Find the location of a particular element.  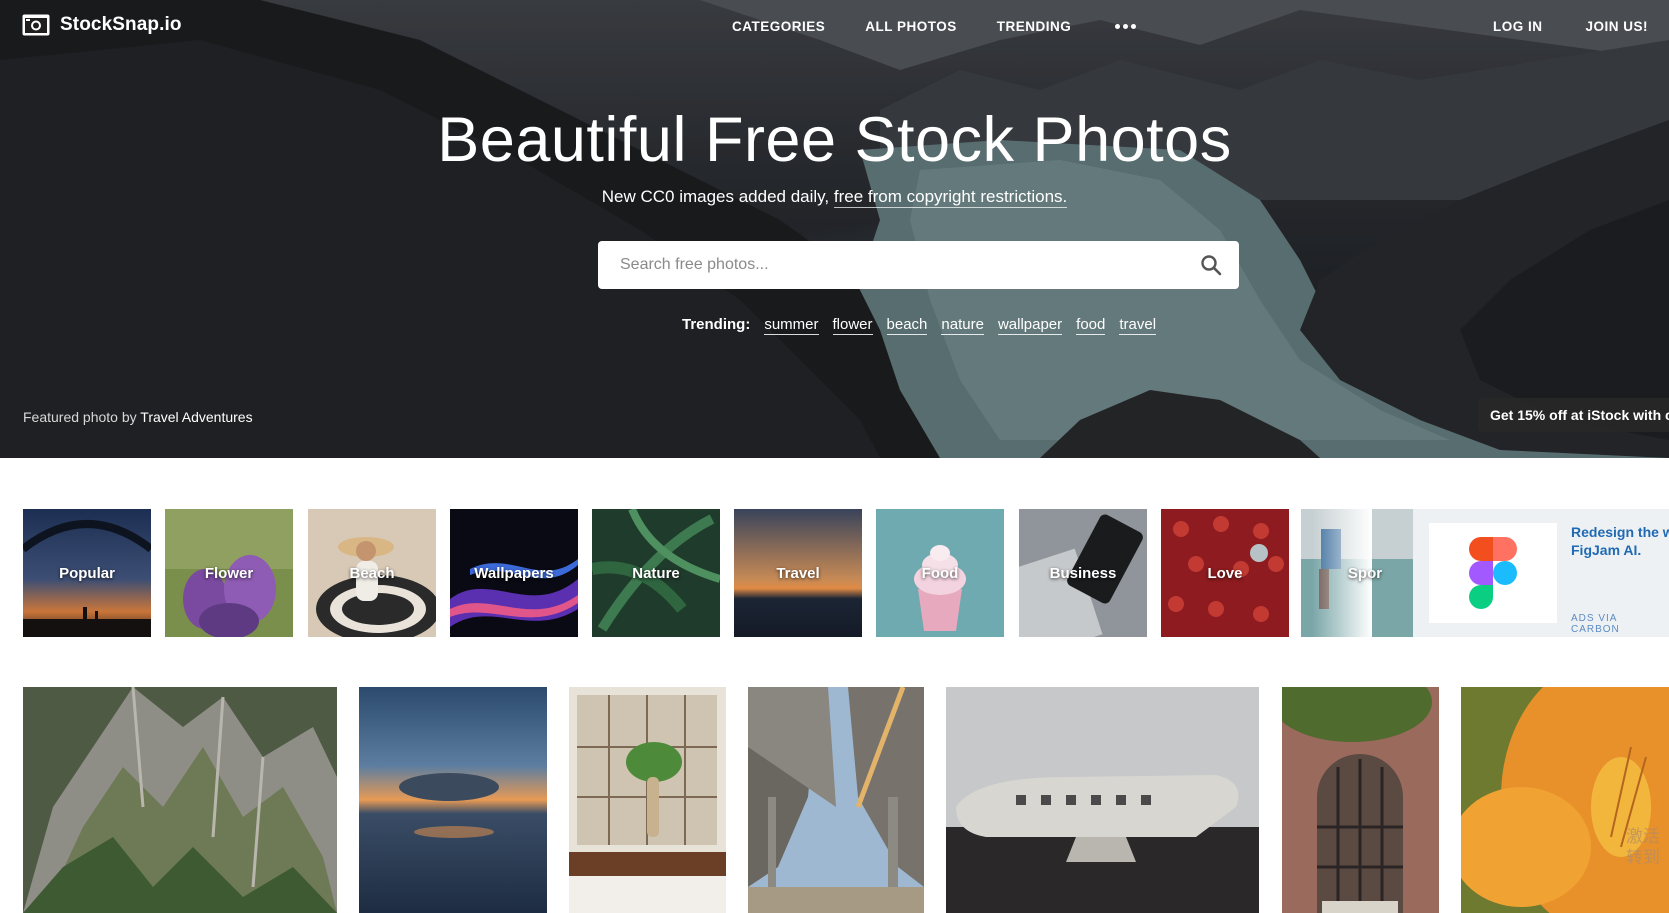

category-label: Flower is located at coordinates (229, 573).